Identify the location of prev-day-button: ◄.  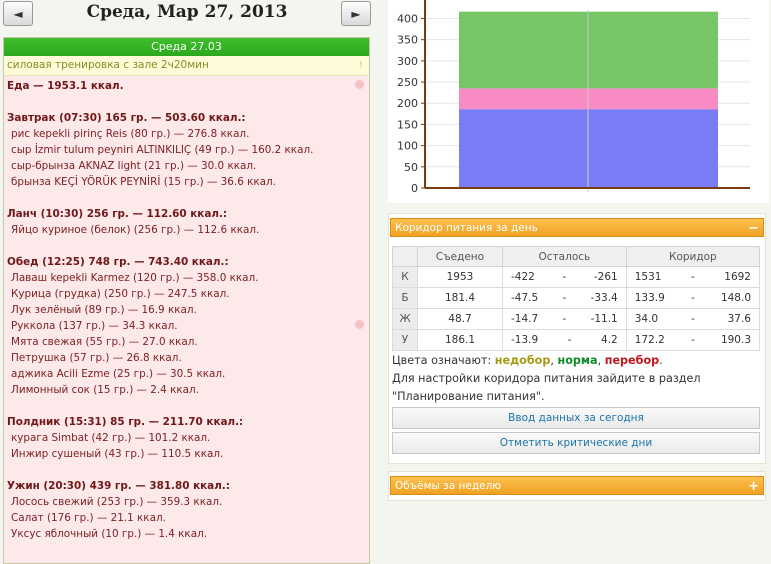
(18, 13).